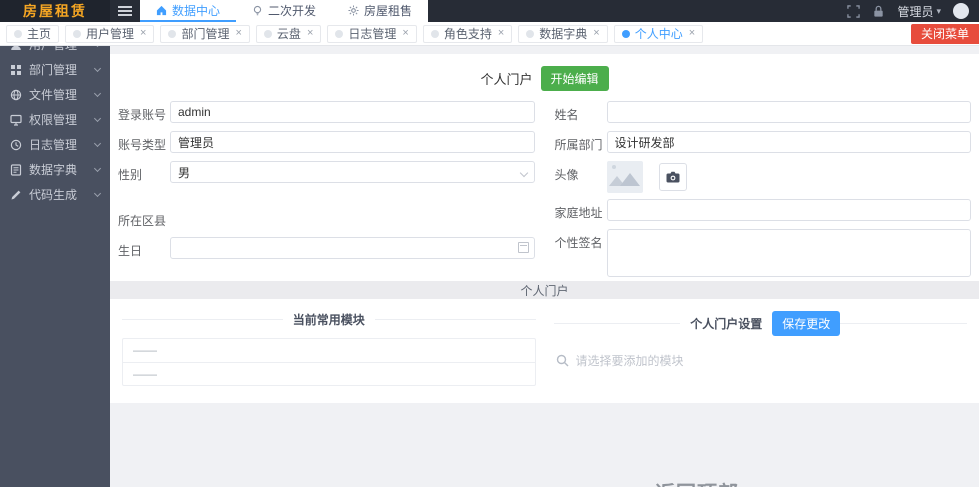 The image size is (979, 487). I want to click on dict-icon, so click(16, 169).